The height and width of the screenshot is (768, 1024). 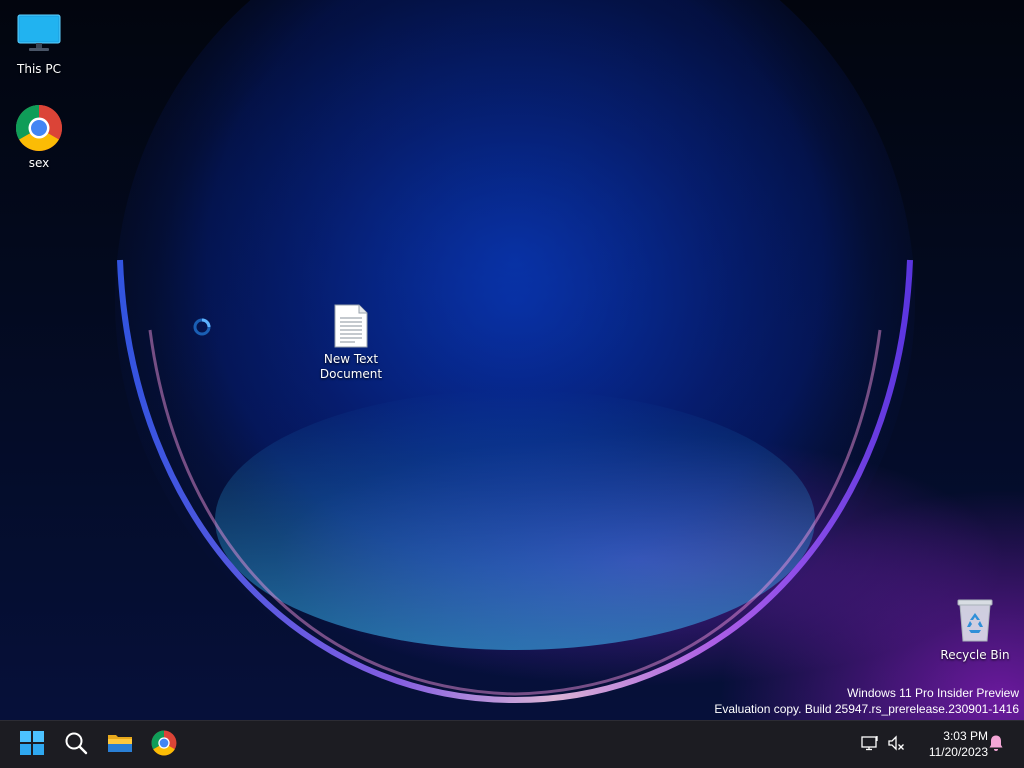 I want to click on desktop-icon-chrome-shortcut: sex, so click(x=39, y=137).